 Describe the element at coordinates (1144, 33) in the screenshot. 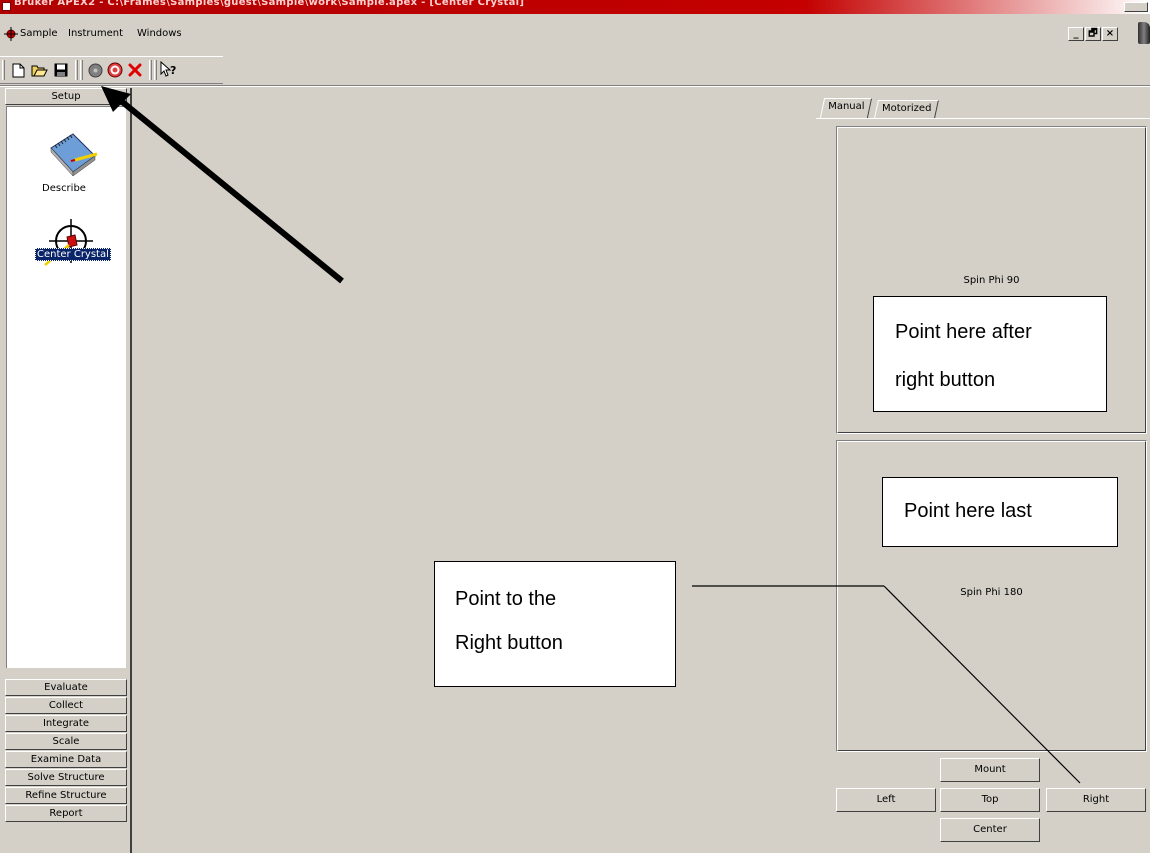

I see `app-logo` at that location.